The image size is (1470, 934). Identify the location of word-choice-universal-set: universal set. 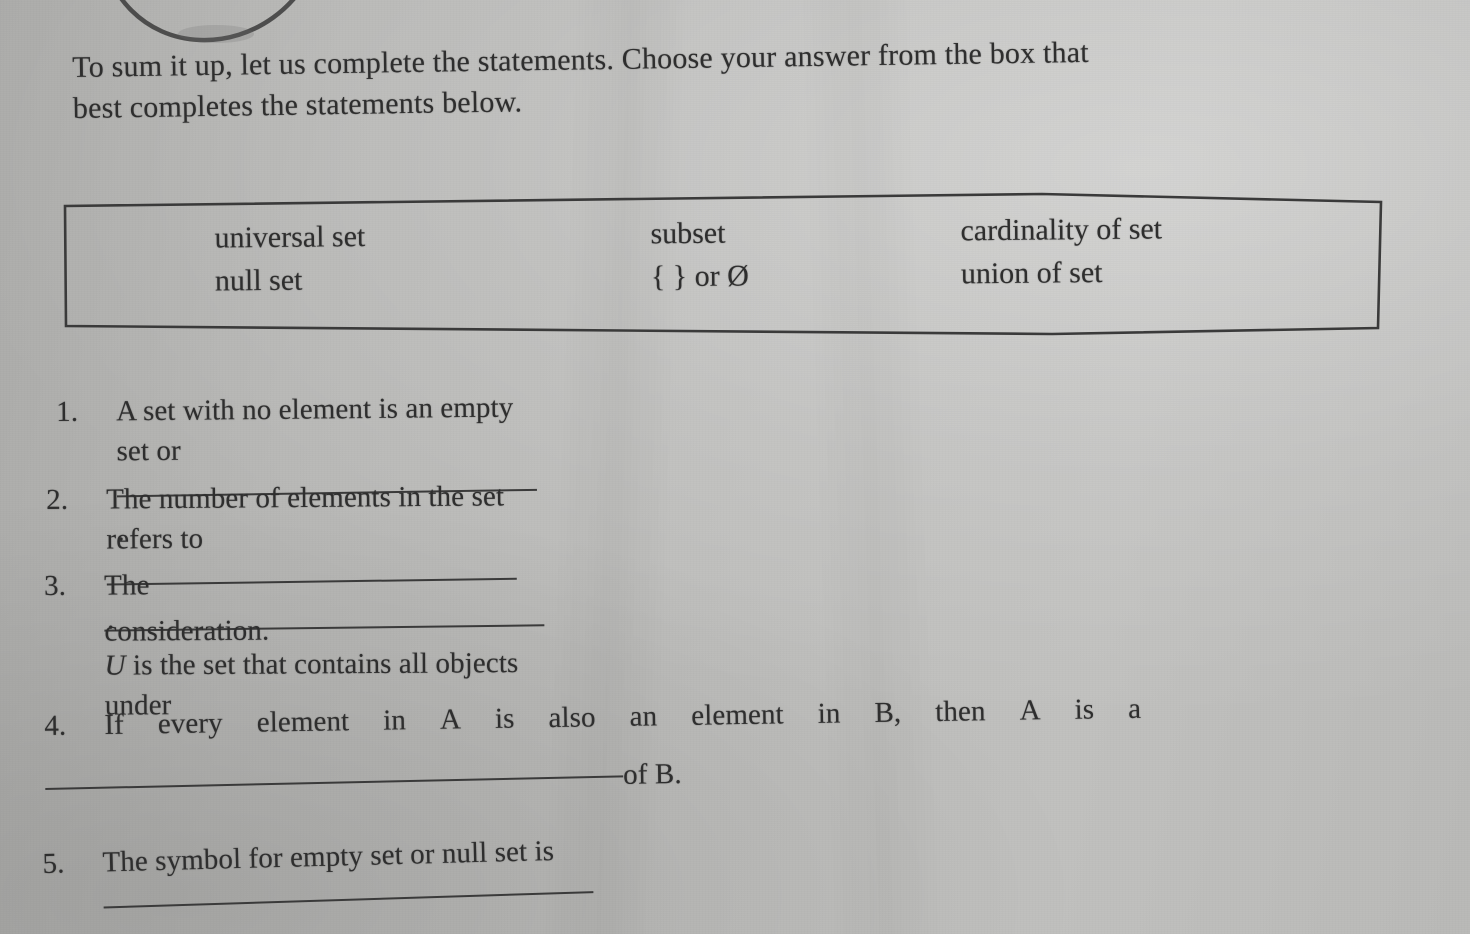
(289, 237).